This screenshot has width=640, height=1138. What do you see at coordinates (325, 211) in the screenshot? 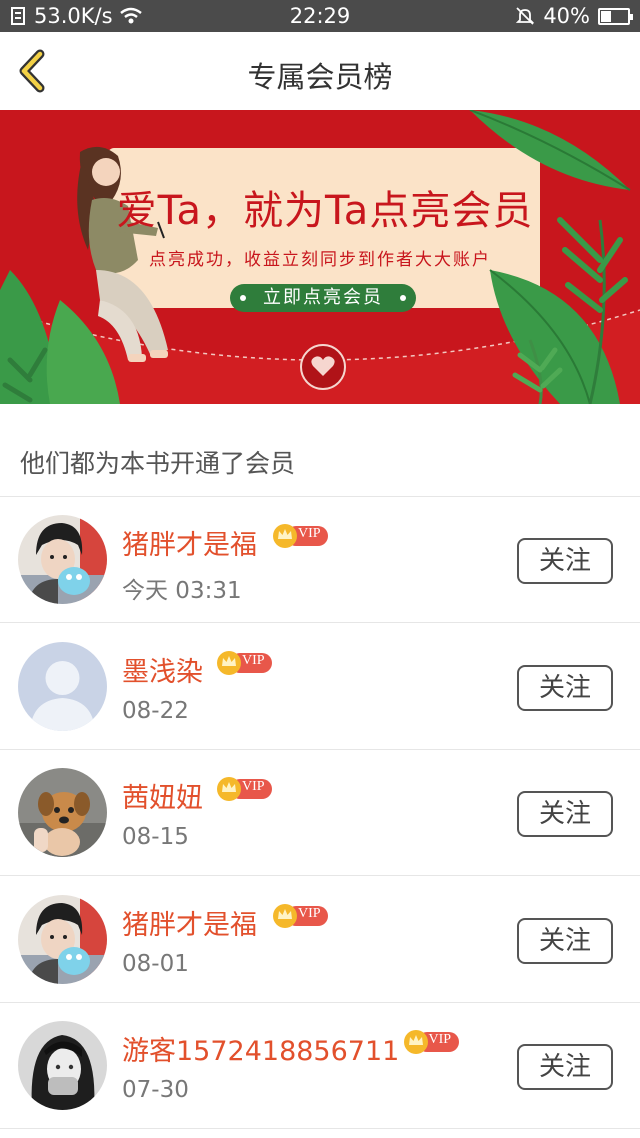
I see `banner-title: 爱Ta，就为Ta点亮会员` at bounding box center [325, 211].